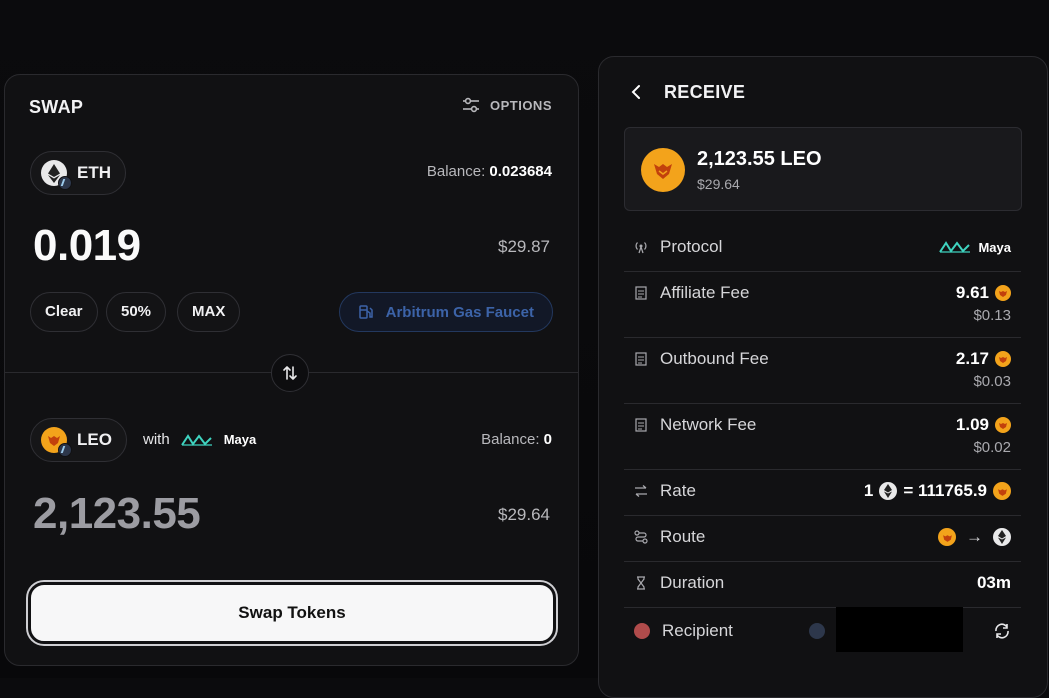  What do you see at coordinates (972, 358) in the screenshot?
I see `outbound-fee-value: 2.17` at bounding box center [972, 358].